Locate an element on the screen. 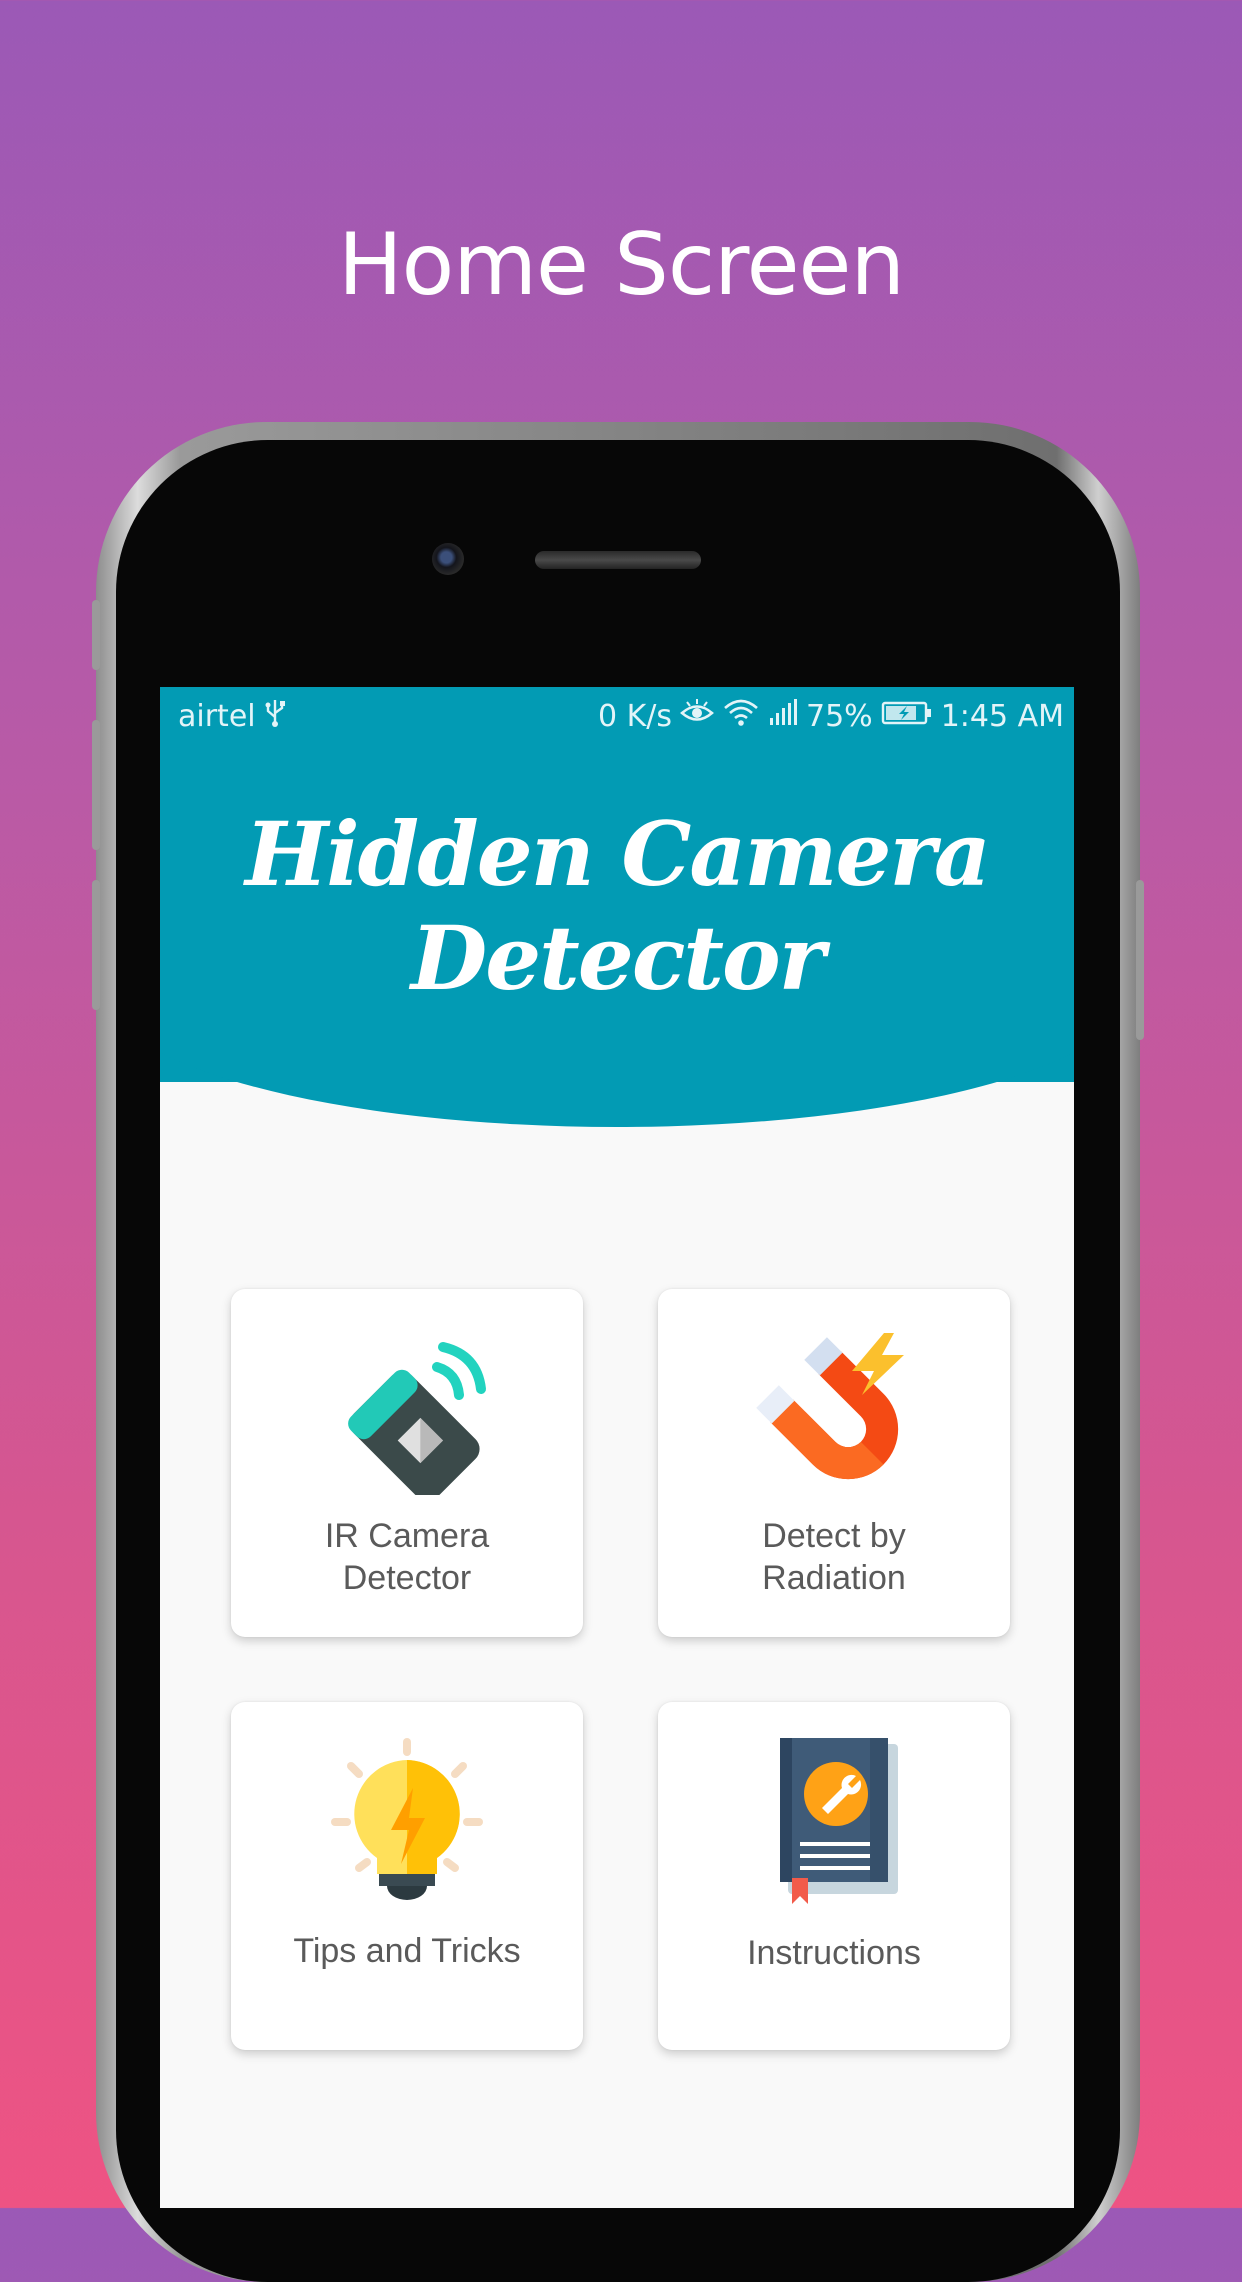 This screenshot has width=1242, height=2282. label-line: Tips and Tricks is located at coordinates (407, 1951).